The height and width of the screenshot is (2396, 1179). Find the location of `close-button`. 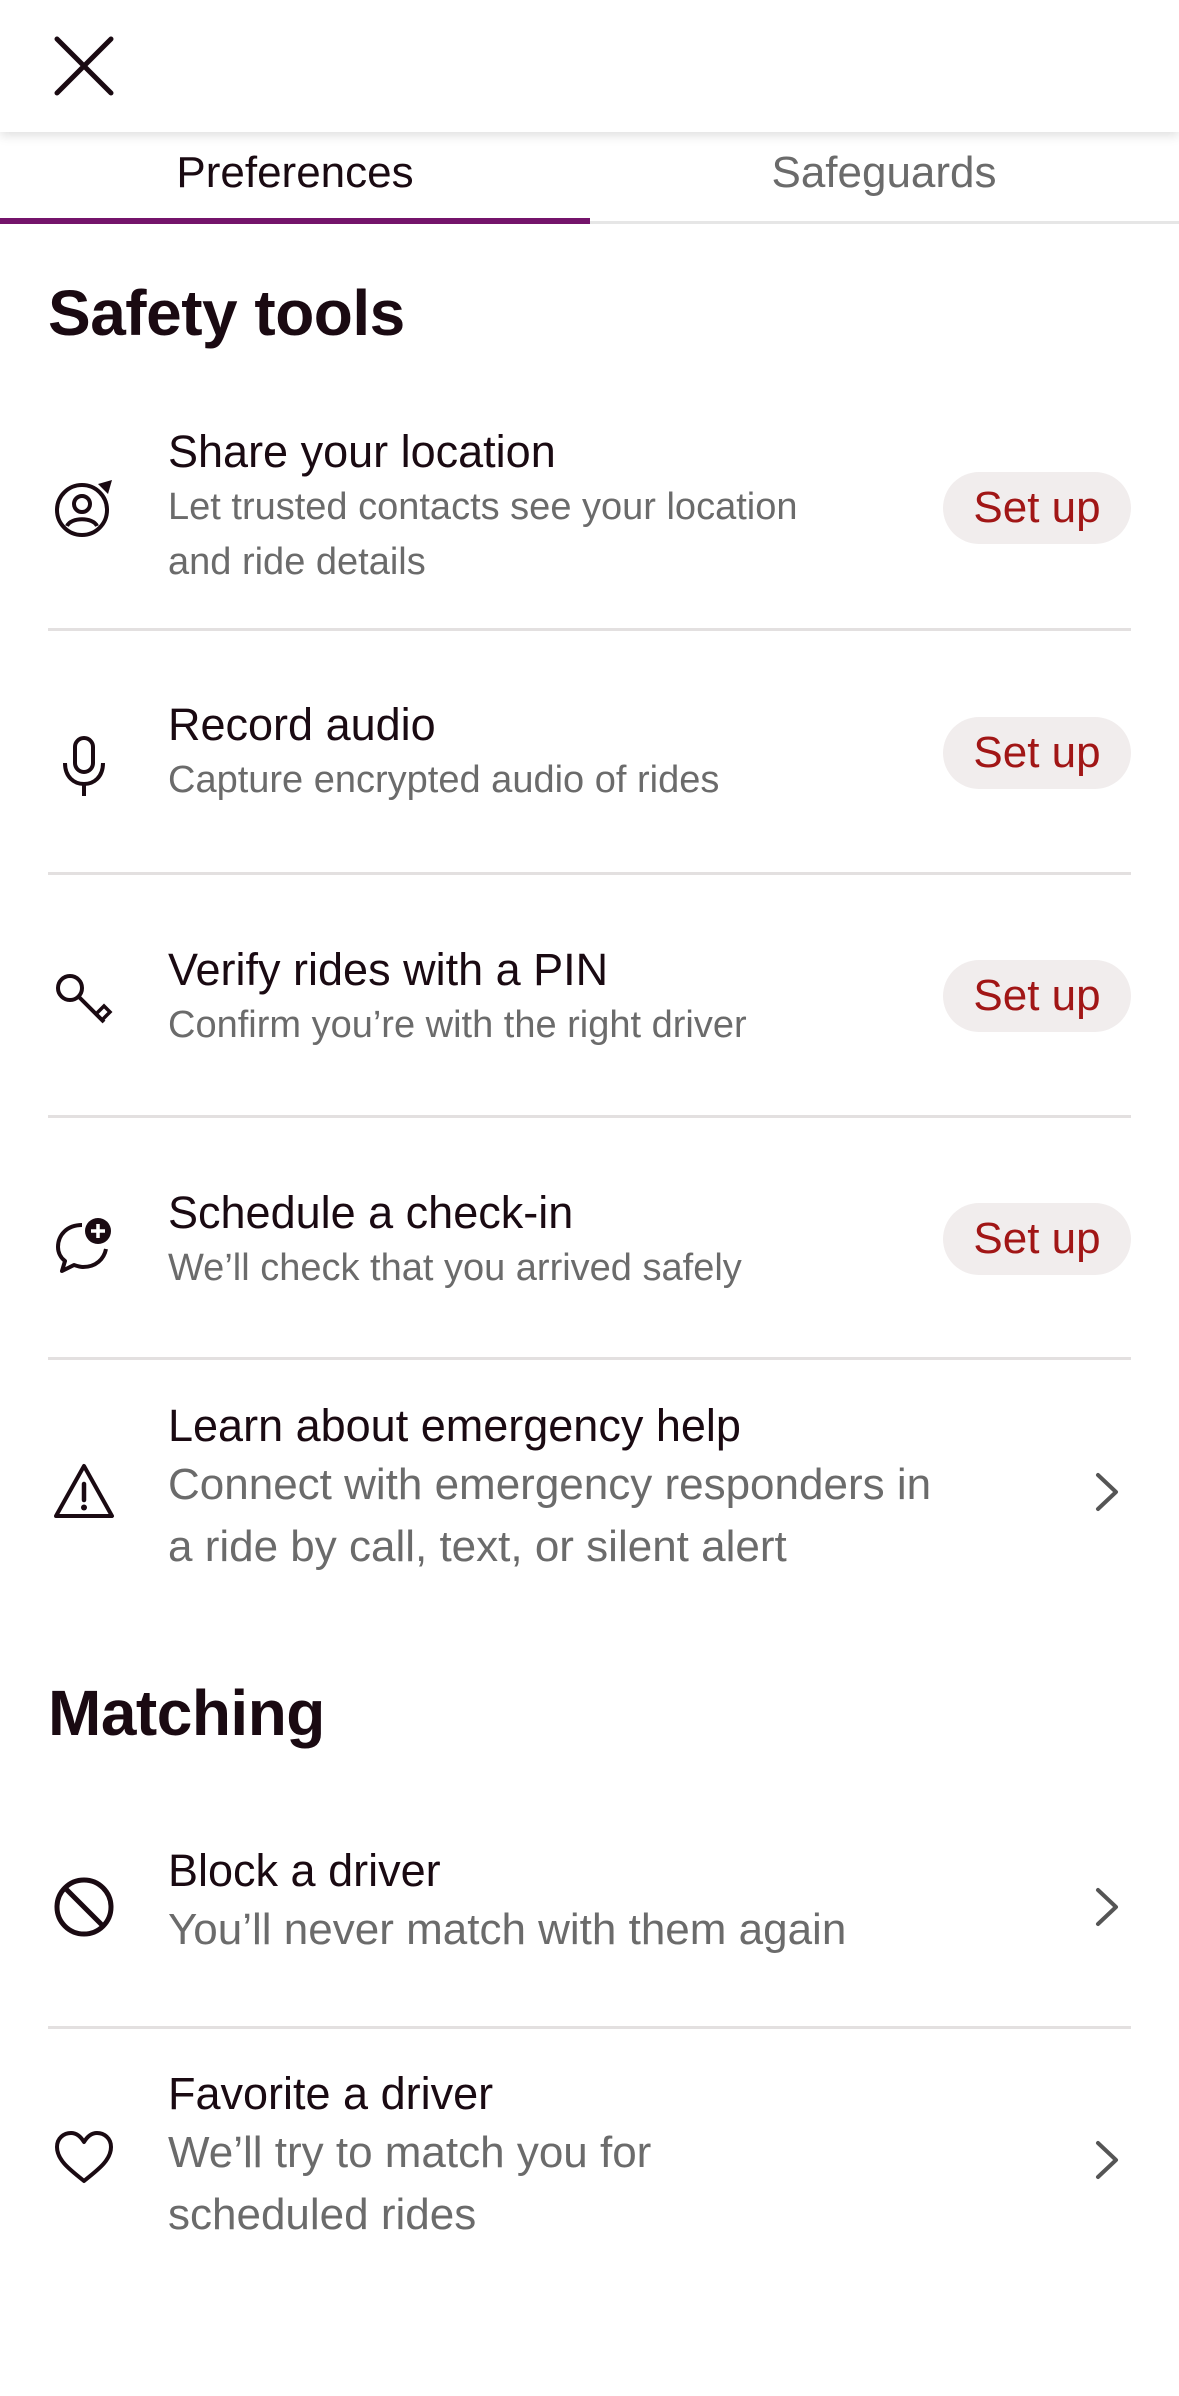

close-button is located at coordinates (84, 66).